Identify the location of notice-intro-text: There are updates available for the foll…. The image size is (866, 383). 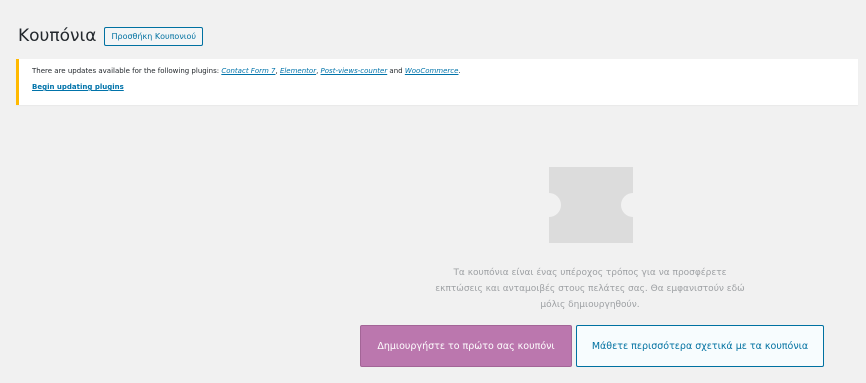
(127, 71).